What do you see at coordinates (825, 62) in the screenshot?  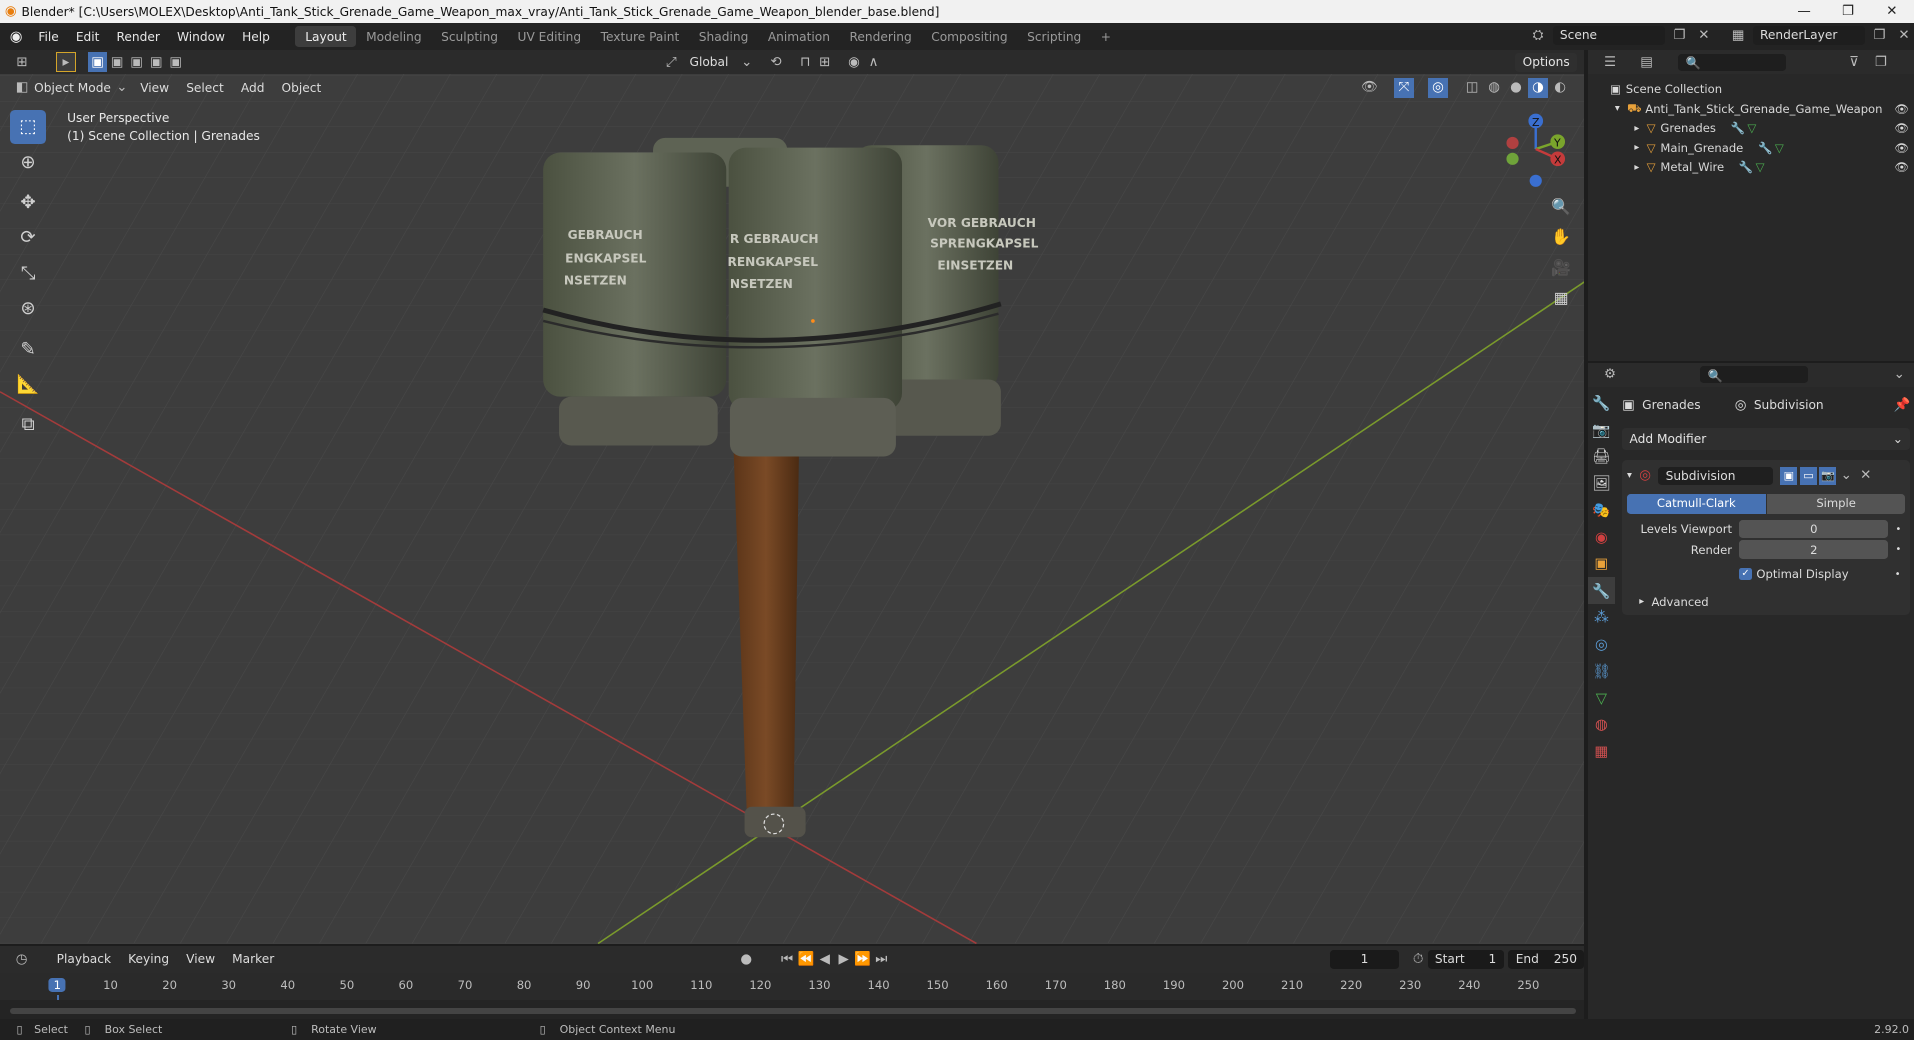 I see `snap-target-icon: ⊞` at bounding box center [825, 62].